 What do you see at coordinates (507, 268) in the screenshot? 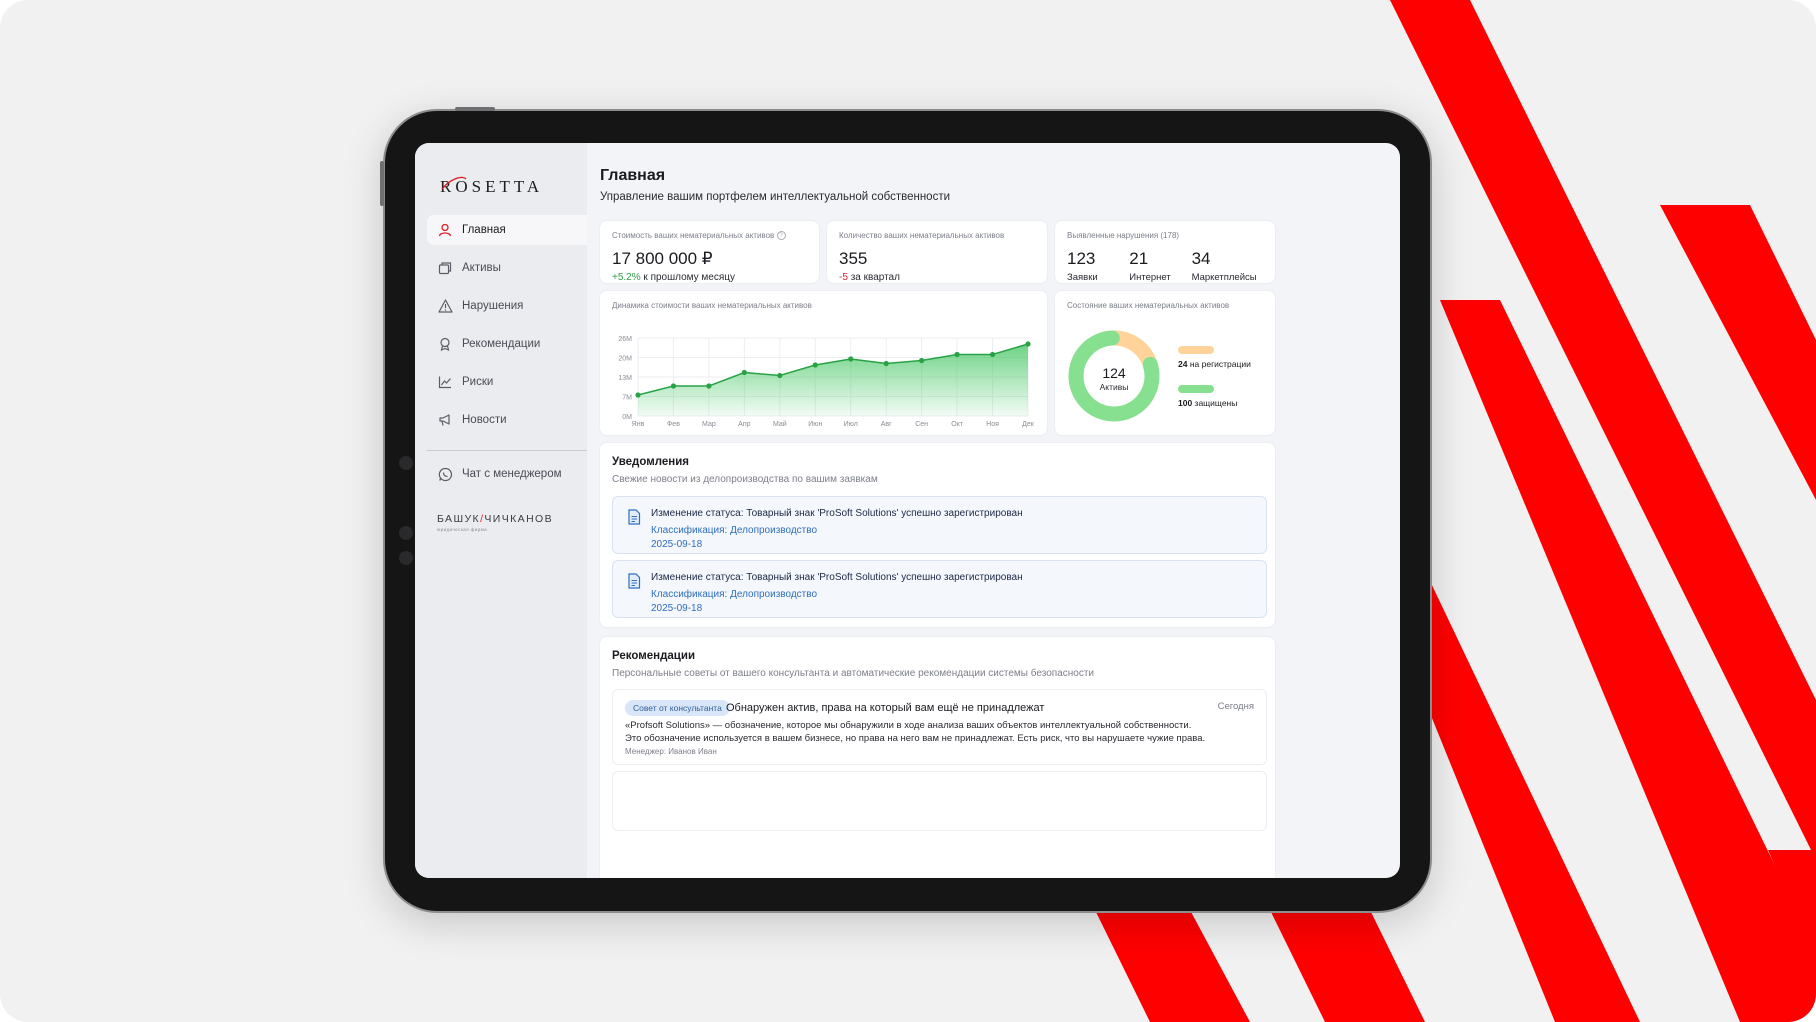
I see `sidebar-item-assets: Активы` at bounding box center [507, 268].